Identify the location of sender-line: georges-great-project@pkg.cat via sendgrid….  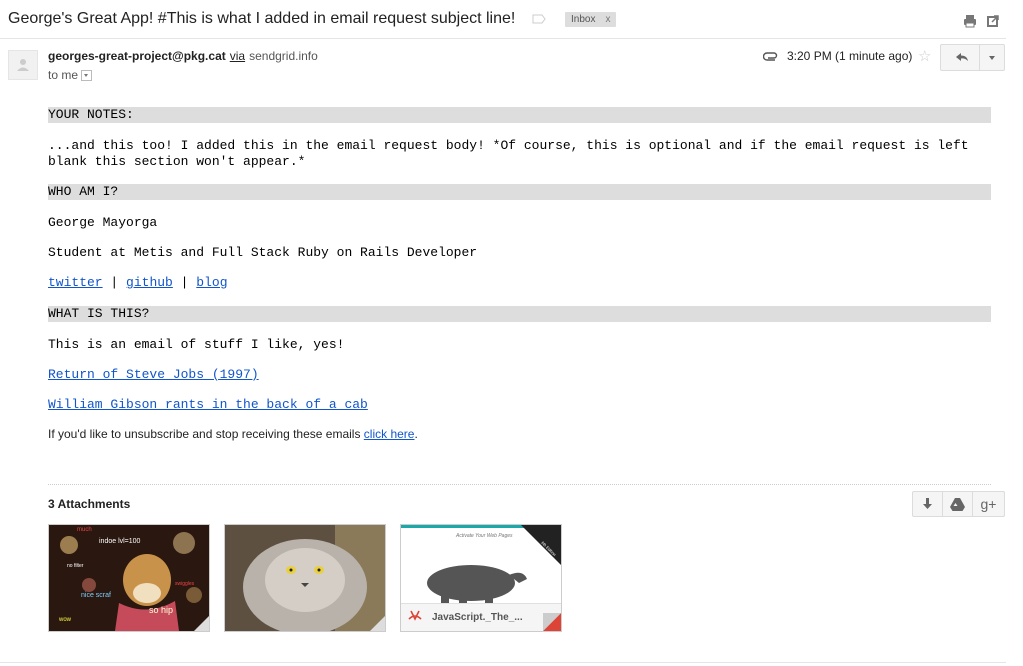
(183, 56).